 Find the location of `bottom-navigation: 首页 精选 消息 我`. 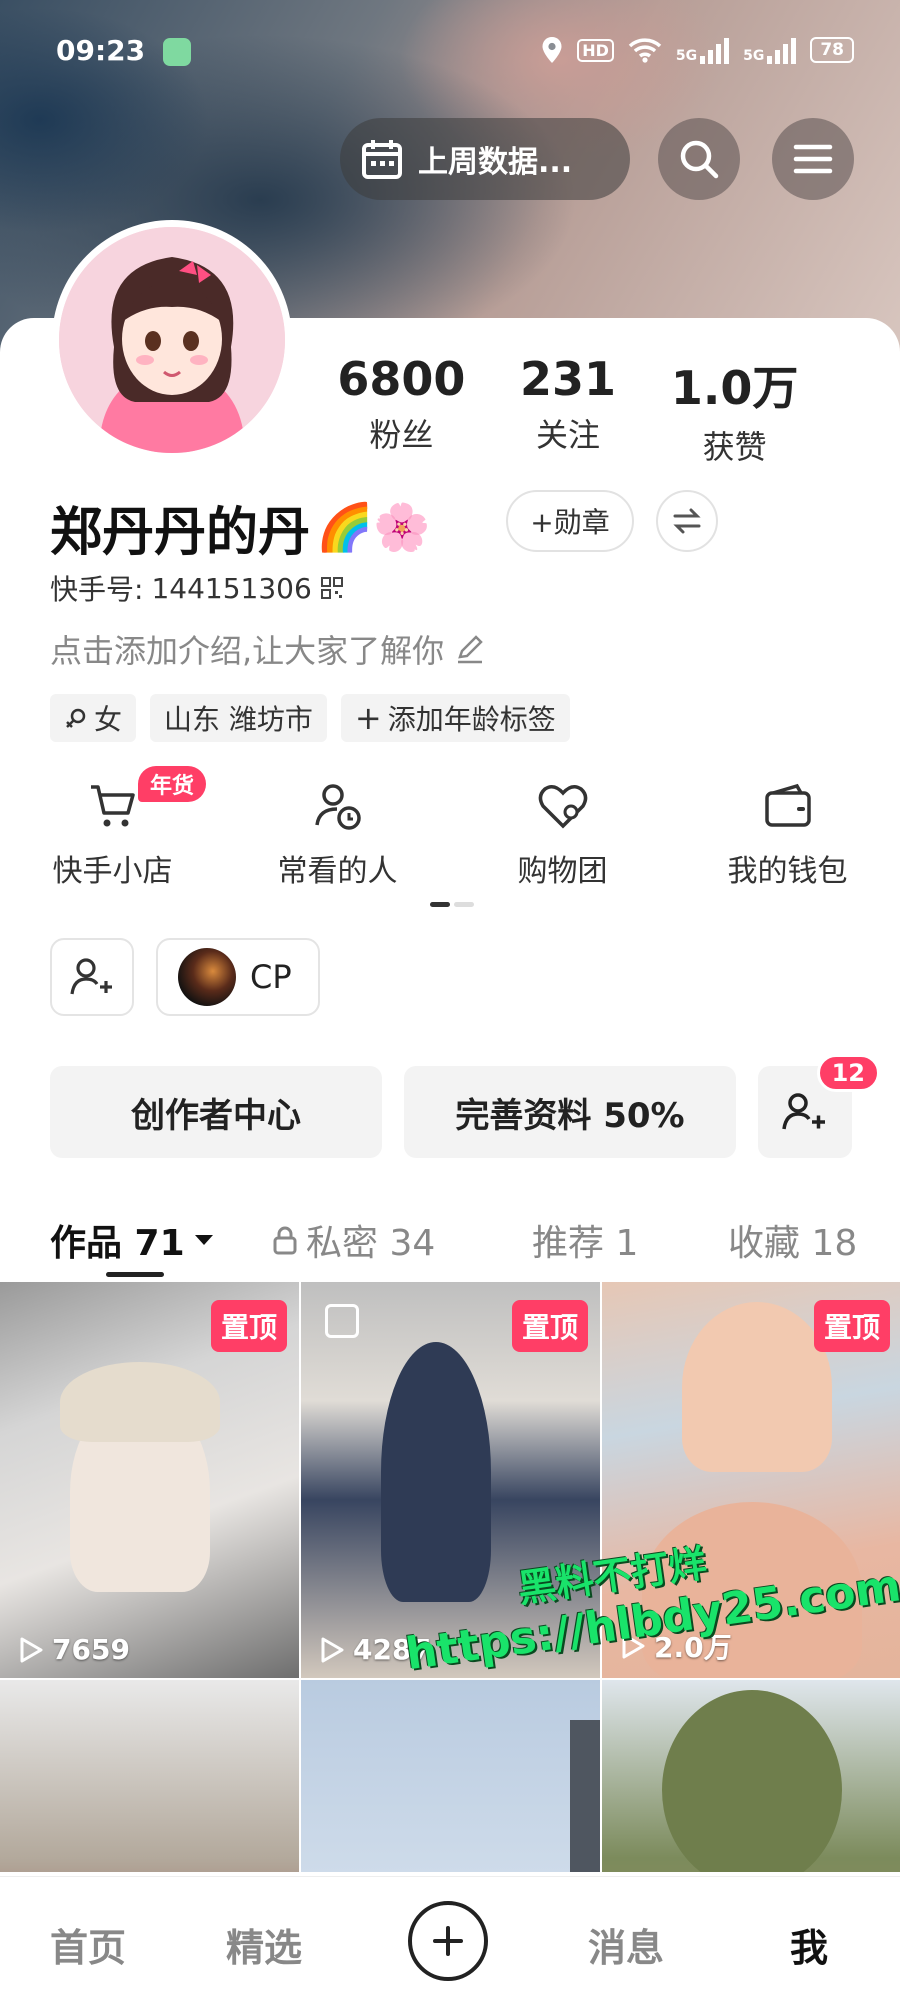

bottom-navigation: 首页 精选 消息 我 is located at coordinates (450, 1939).